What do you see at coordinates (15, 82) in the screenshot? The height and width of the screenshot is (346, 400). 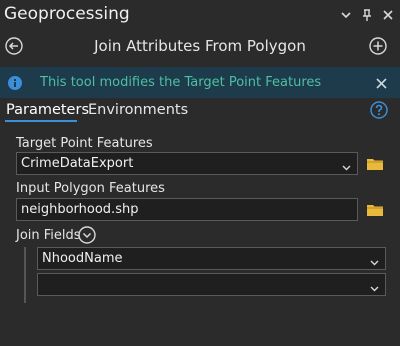 I see `info-icon` at bounding box center [15, 82].